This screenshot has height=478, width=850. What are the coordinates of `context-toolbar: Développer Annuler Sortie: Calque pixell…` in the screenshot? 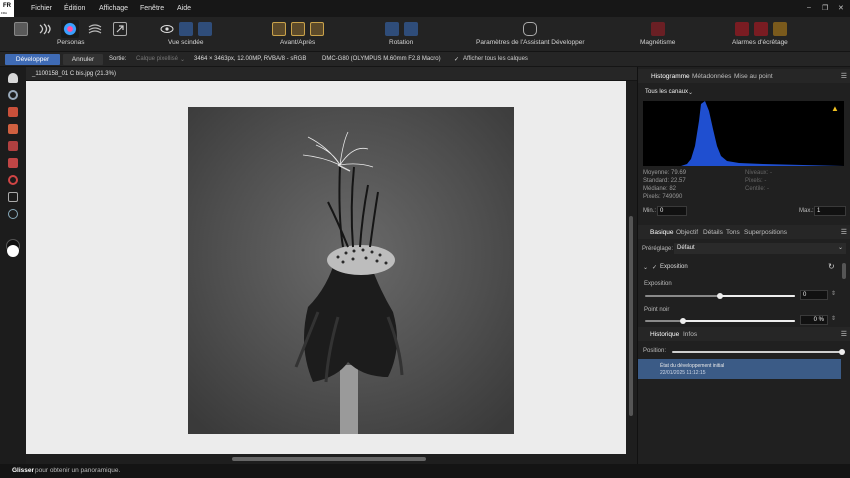 It's located at (425, 59).